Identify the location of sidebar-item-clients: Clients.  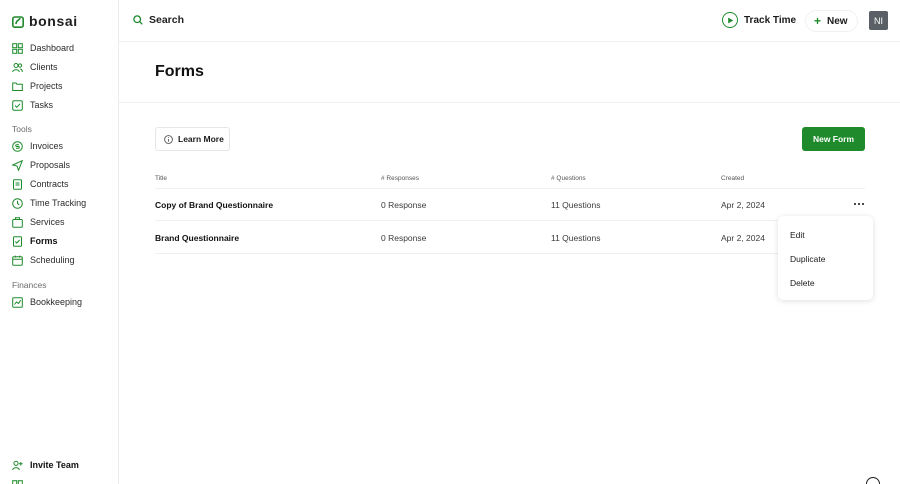
(35, 67).